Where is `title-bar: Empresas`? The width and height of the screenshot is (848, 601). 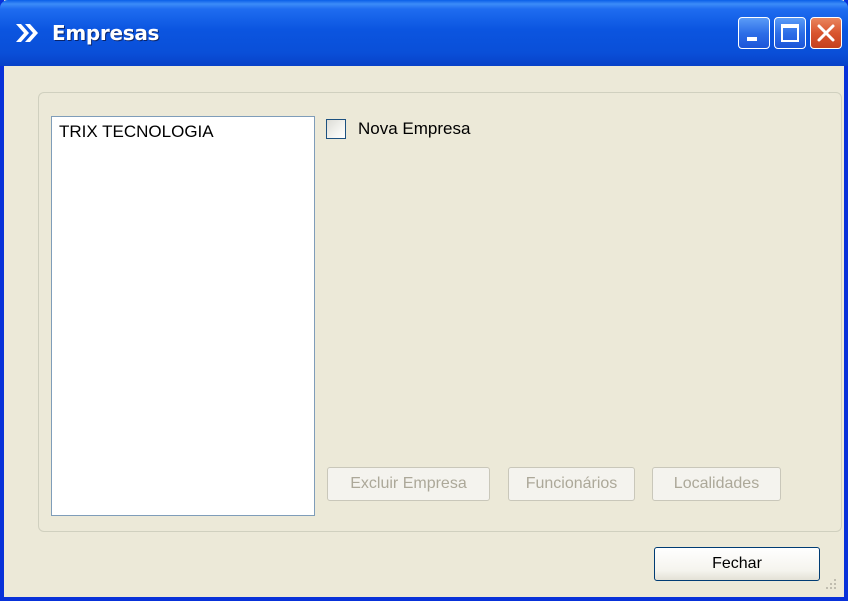 title-bar: Empresas is located at coordinates (424, 33).